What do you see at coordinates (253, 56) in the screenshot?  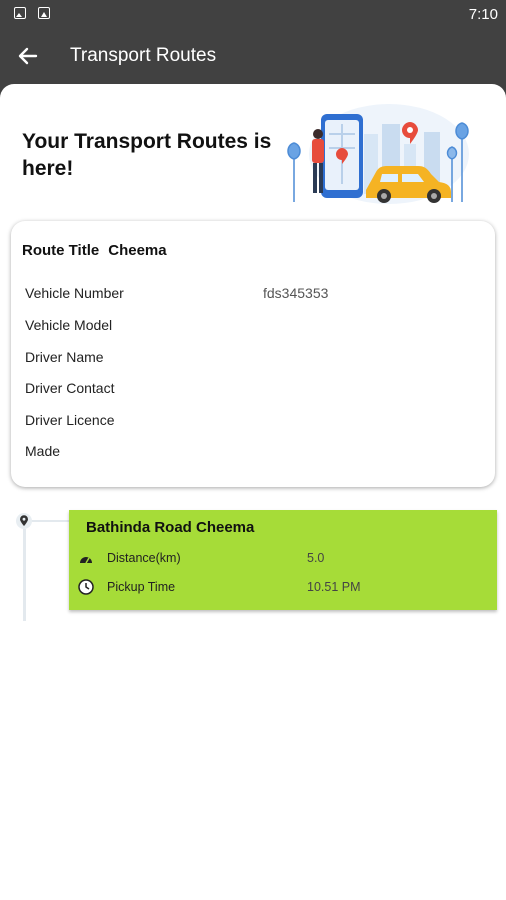 I see `app-bar: Transport Routes` at bounding box center [253, 56].